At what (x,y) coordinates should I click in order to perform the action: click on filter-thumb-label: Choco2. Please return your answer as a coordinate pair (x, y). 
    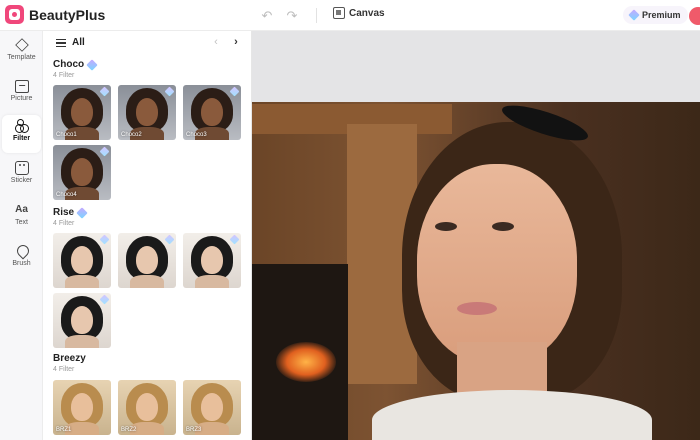
    Looking at the image, I should click on (131, 135).